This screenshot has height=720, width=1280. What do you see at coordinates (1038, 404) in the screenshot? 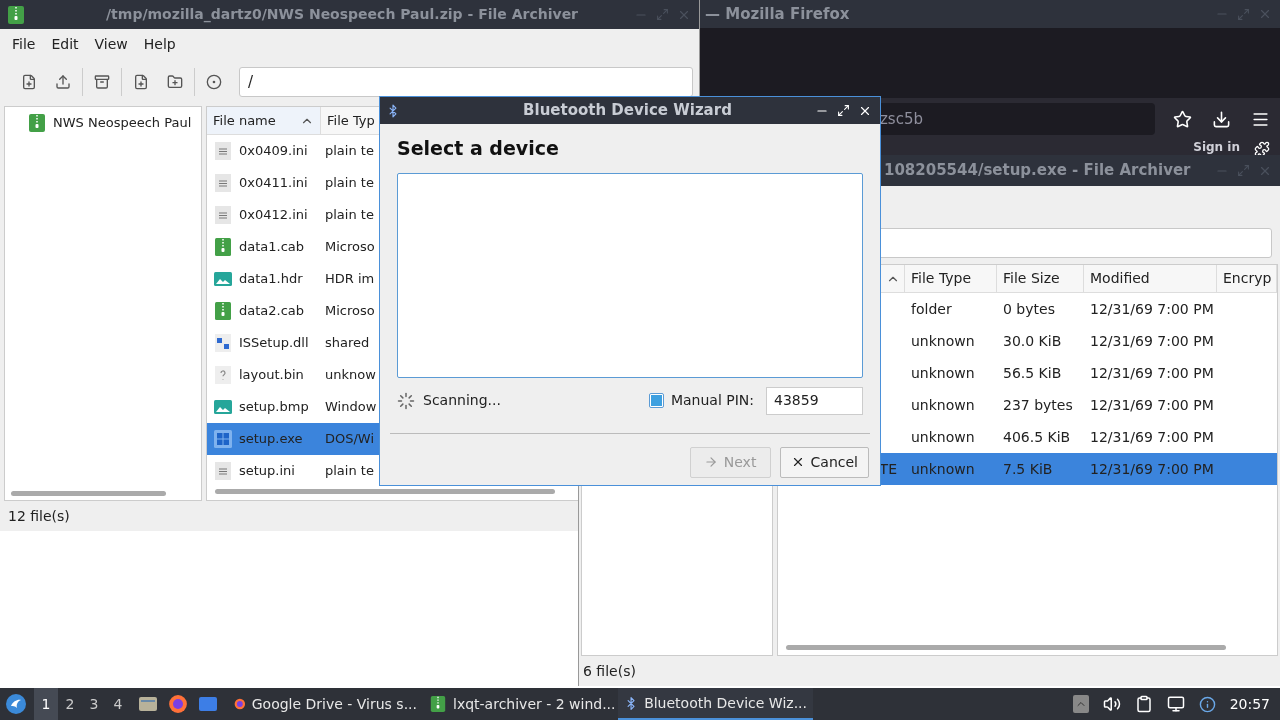
I see `file-size: 237 bytes` at bounding box center [1038, 404].